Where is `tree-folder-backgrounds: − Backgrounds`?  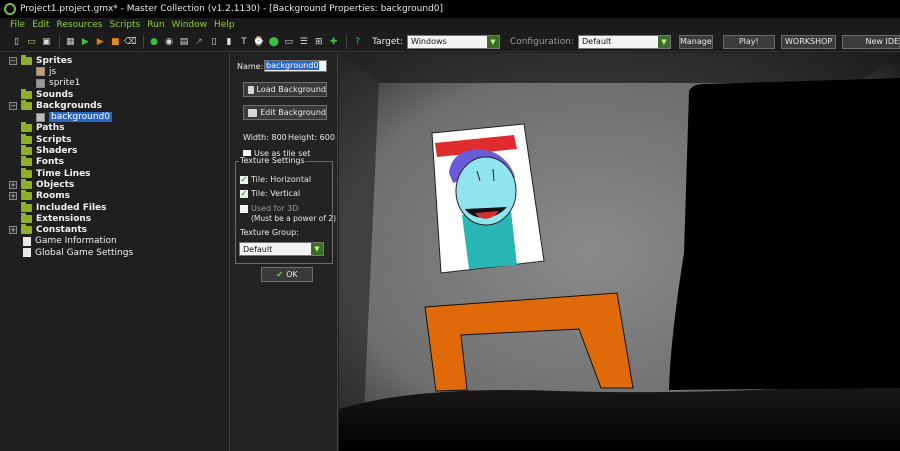
tree-folder-backgrounds: − Backgrounds is located at coordinates (114, 105).